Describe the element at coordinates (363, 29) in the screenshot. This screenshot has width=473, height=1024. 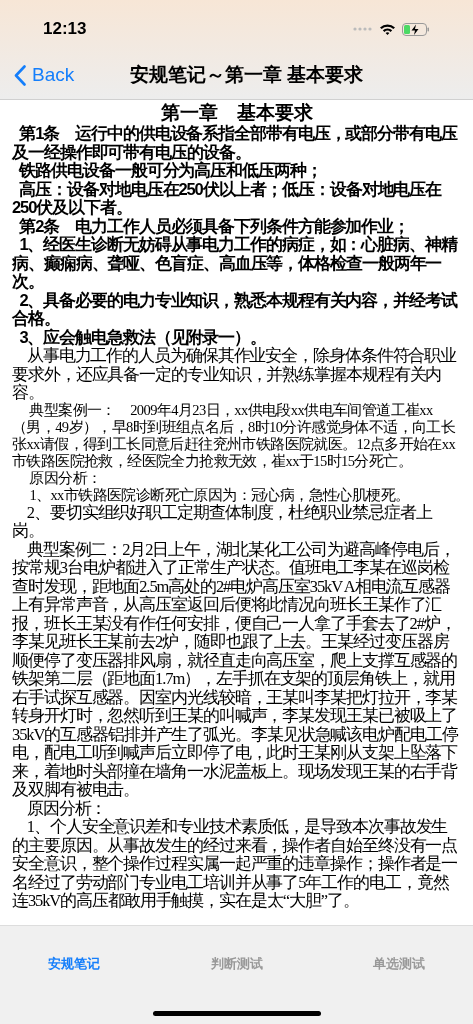
I see `signal-icon` at that location.